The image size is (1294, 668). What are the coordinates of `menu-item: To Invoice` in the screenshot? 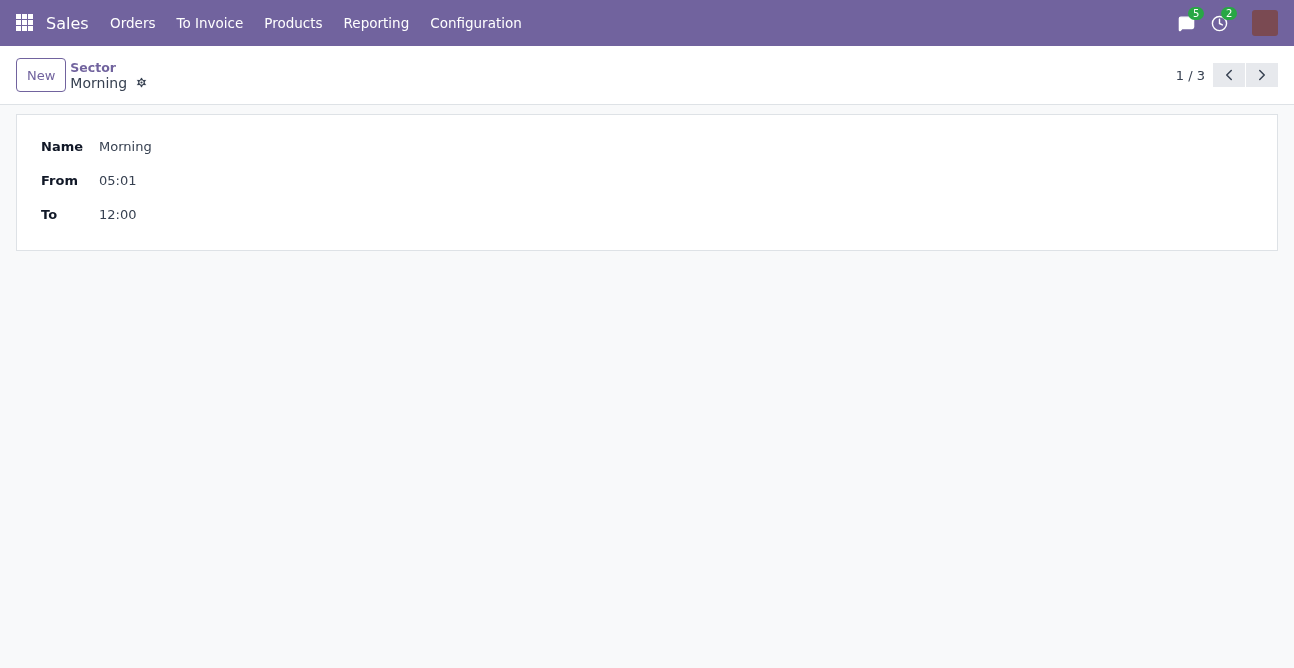 It's located at (210, 23).